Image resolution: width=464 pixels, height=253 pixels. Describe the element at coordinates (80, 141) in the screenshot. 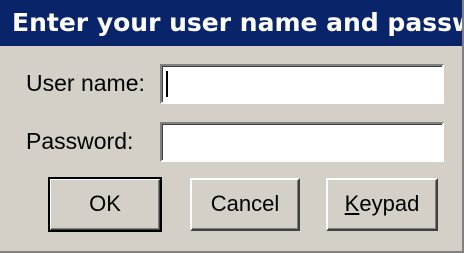

I see `password-label: Password:` at that location.